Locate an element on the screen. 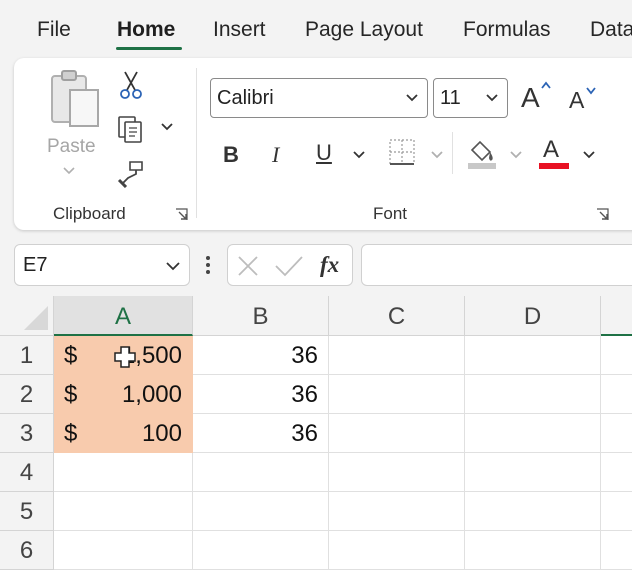  font-color-button: A is located at coordinates (554, 153).